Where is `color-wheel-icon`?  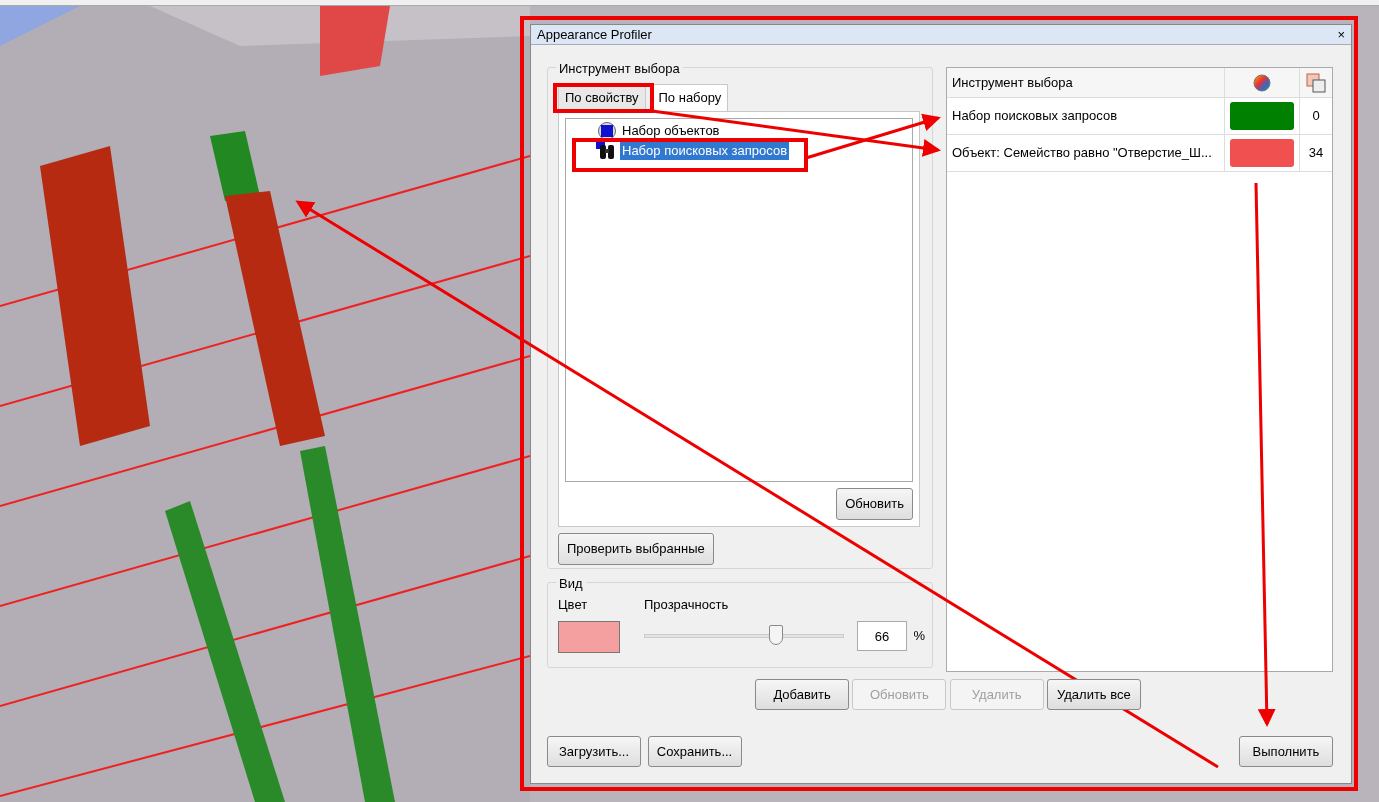
color-wheel-icon is located at coordinates (1262, 82).